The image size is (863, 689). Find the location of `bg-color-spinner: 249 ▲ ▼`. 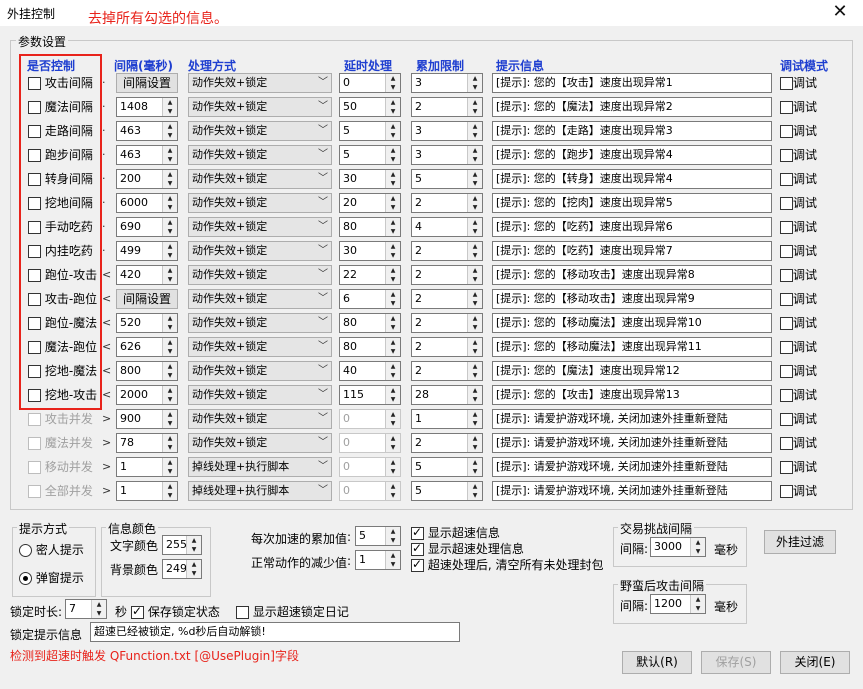

bg-color-spinner: 249 ▲ ▼ is located at coordinates (182, 569).